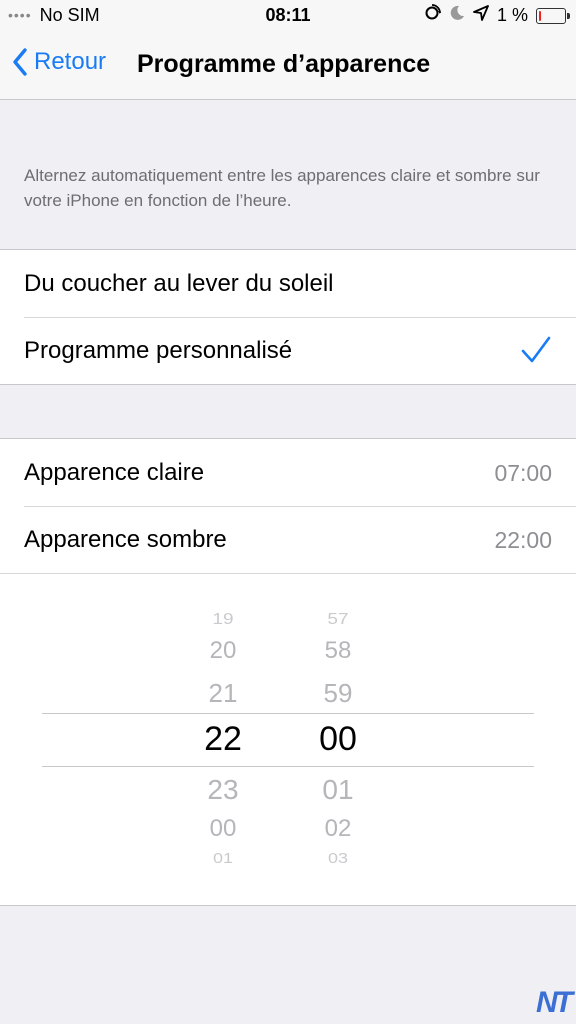 The image size is (576, 1024). I want to click on status-right: 1 %, so click(496, 15).